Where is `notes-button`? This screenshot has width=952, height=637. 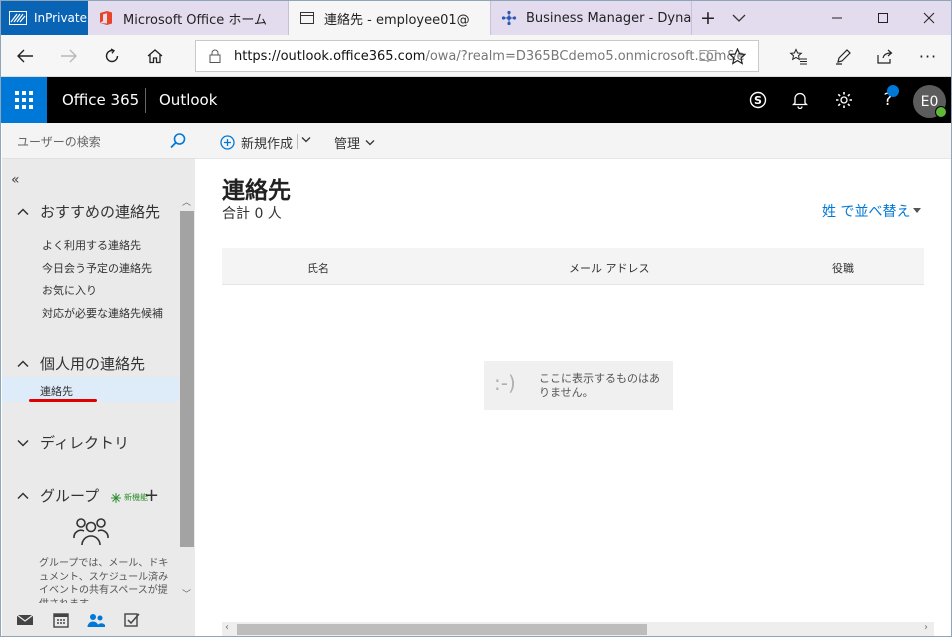
notes-button is located at coordinates (843, 56).